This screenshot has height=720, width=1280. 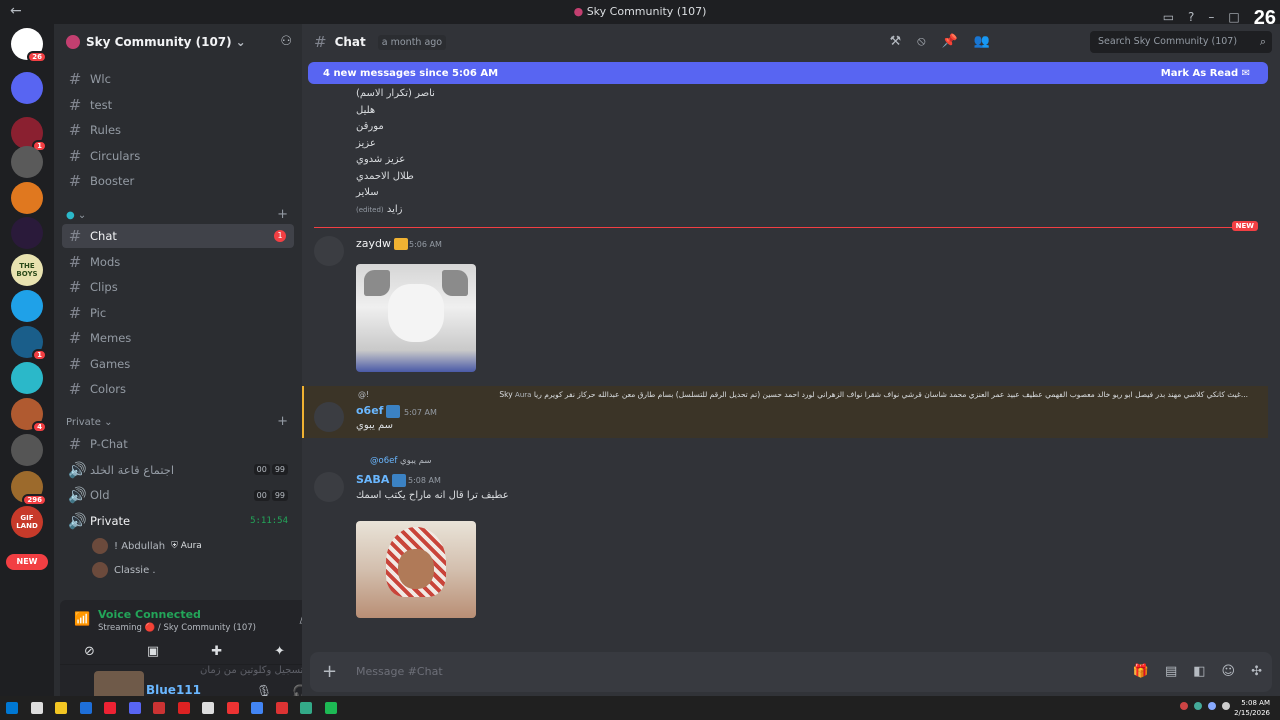 What do you see at coordinates (1252, 708) in the screenshot?
I see `taskbar-clock: 5:08 AM 2/15/2026` at bounding box center [1252, 708].